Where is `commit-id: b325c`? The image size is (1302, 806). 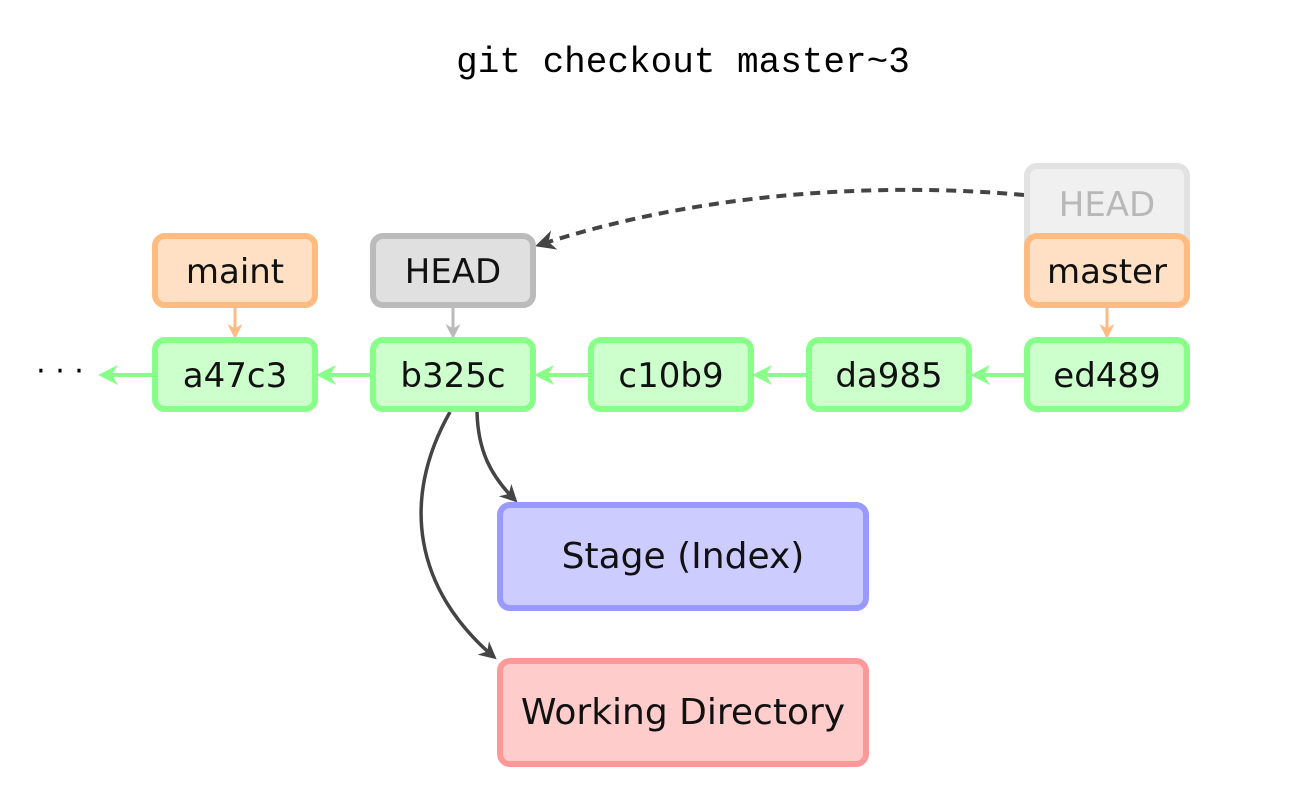
commit-id: b325c is located at coordinates (452, 376).